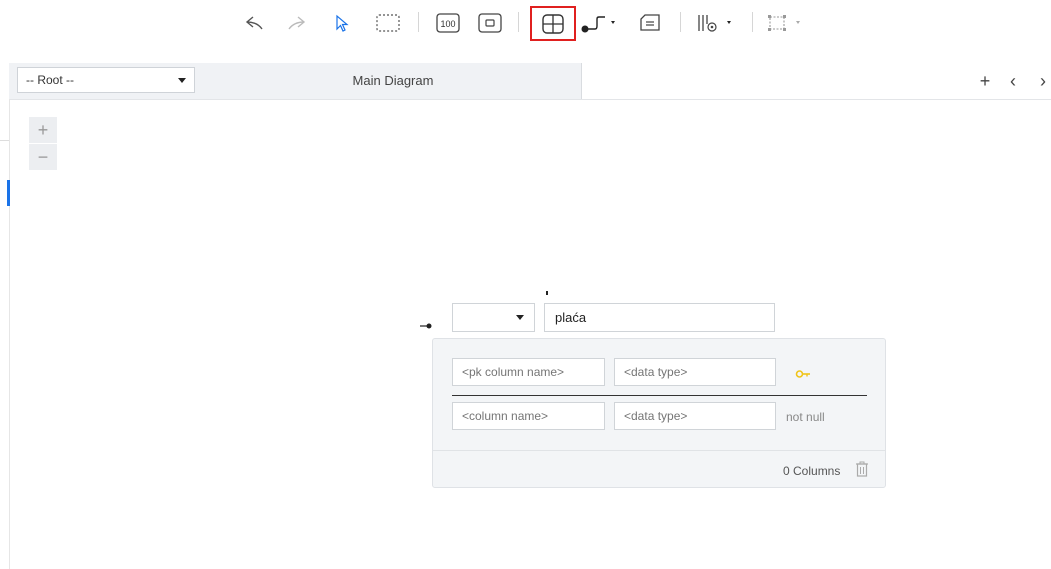  What do you see at coordinates (862, 469) in the screenshot?
I see `trash-icon` at bounding box center [862, 469].